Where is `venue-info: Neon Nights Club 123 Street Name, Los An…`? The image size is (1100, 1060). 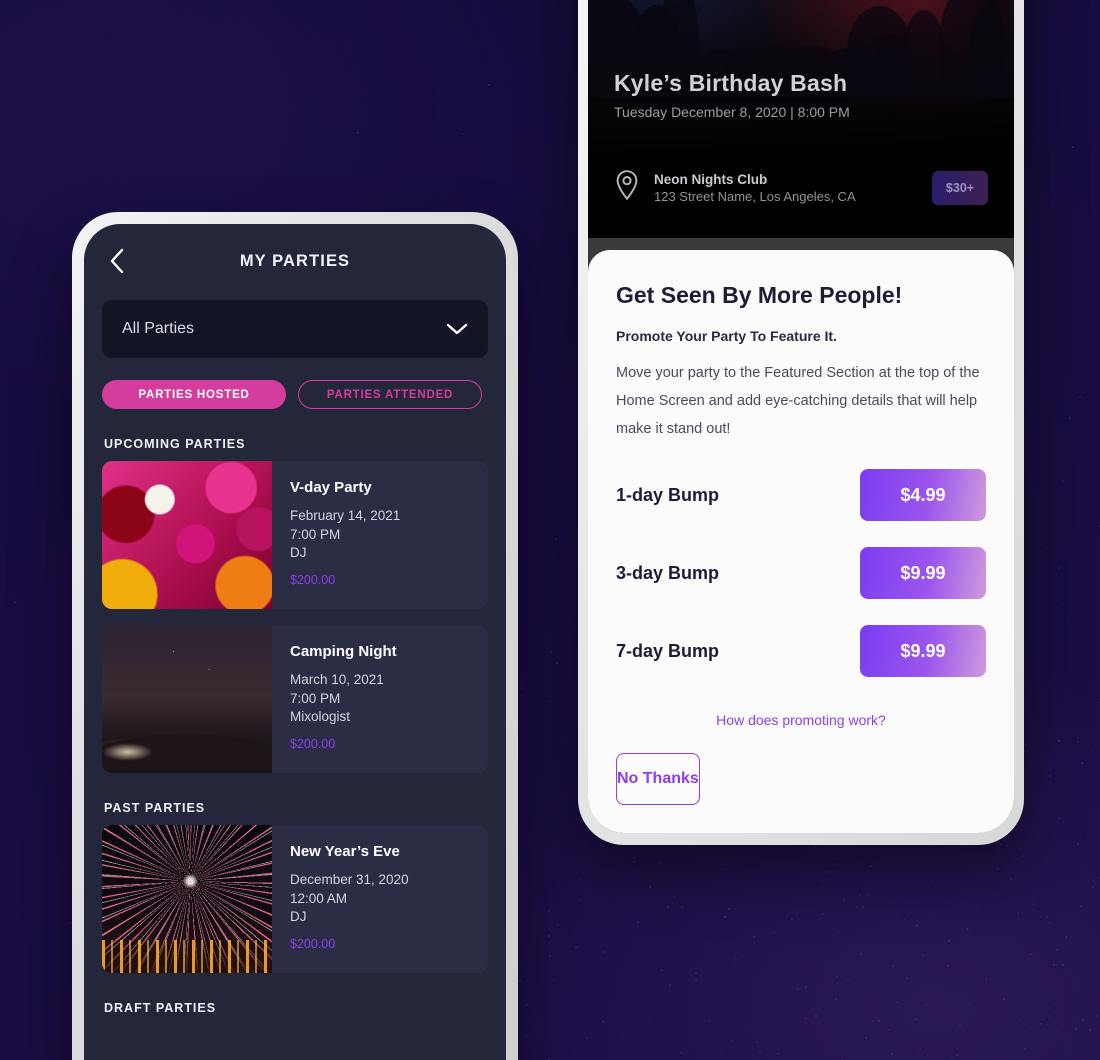
venue-info: Neon Nights Club 123 Street Name, Los An… is located at coordinates (786, 188).